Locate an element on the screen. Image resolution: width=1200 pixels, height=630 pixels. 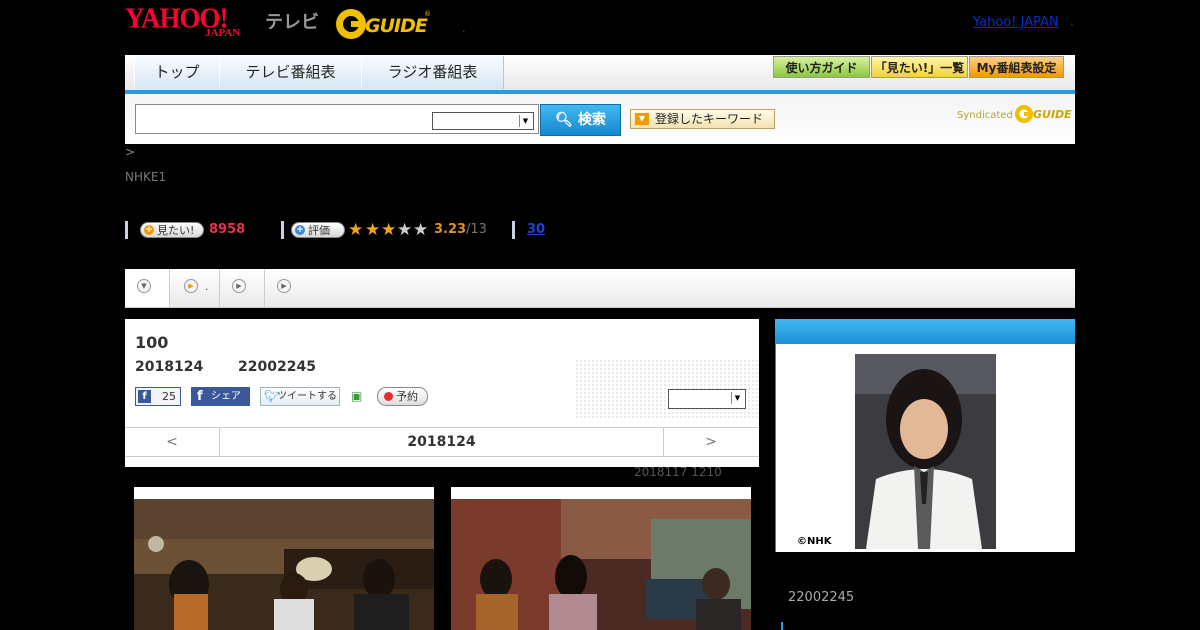
program-time: 22002245 is located at coordinates (277, 367).